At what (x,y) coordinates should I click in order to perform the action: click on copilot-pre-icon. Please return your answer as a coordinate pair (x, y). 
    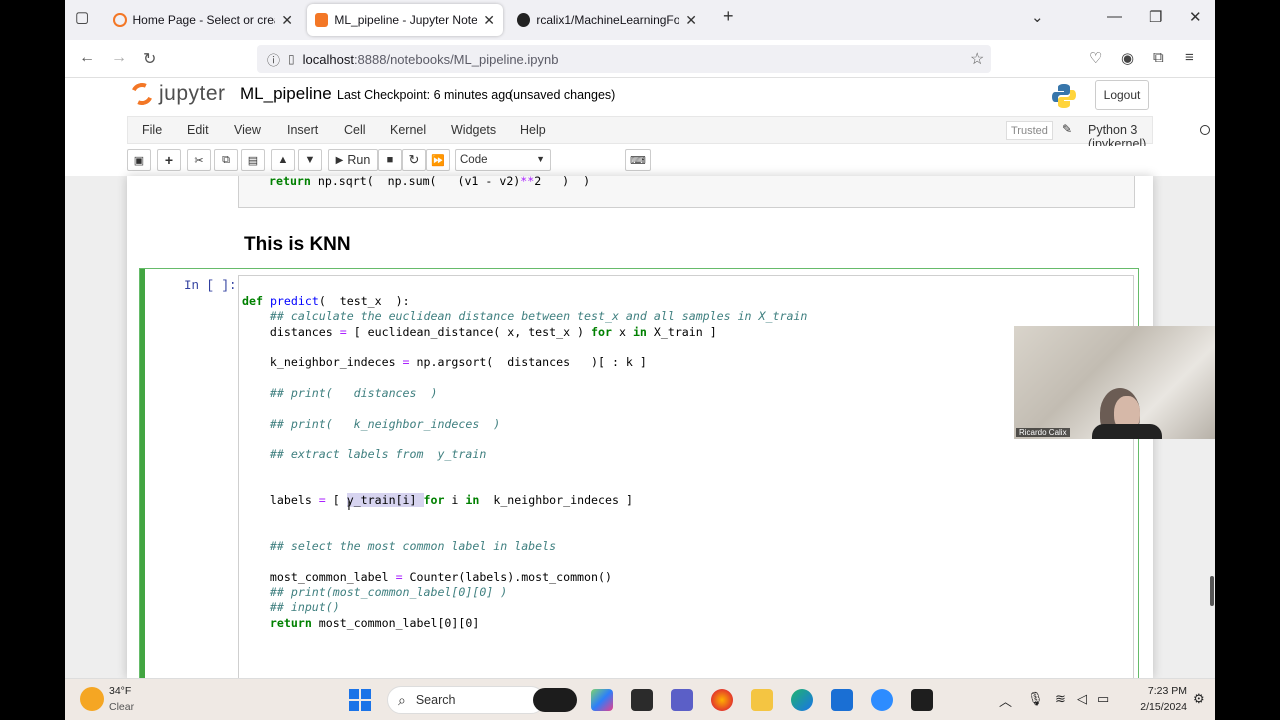
    Looking at the image, I should click on (602, 700).